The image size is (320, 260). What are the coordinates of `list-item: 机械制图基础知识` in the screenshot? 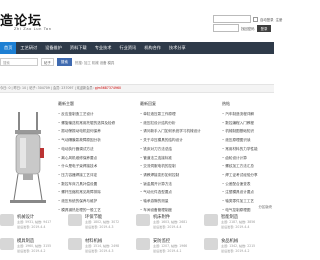 It's located at (247, 131).